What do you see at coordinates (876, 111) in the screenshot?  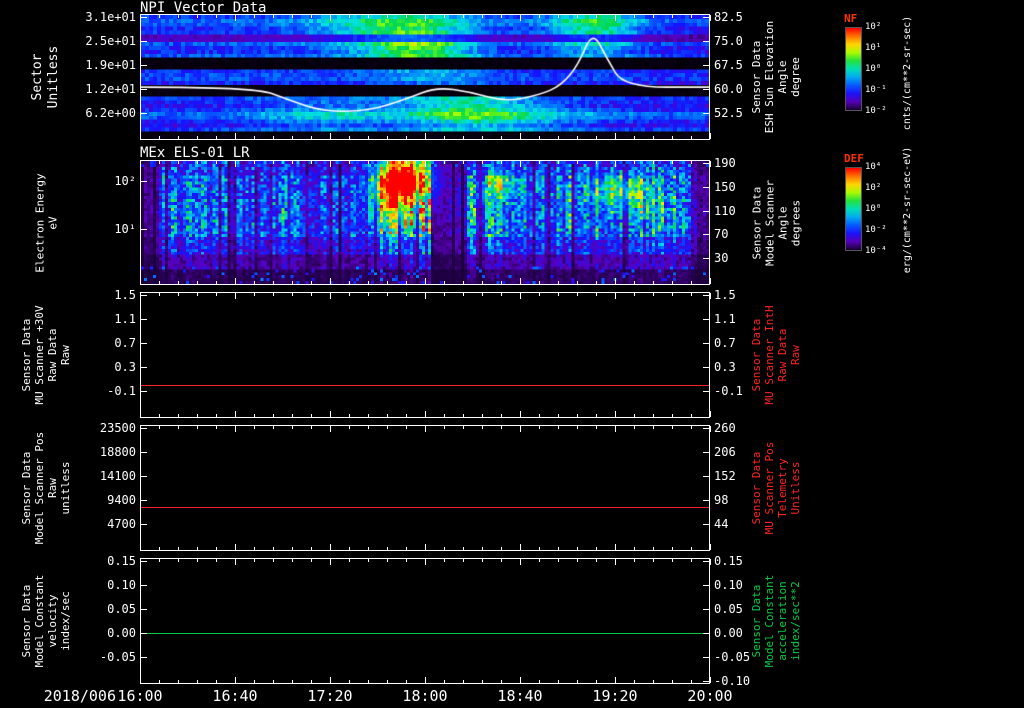 I see `colorbar-tick-label: 10⁻²` at bounding box center [876, 111].